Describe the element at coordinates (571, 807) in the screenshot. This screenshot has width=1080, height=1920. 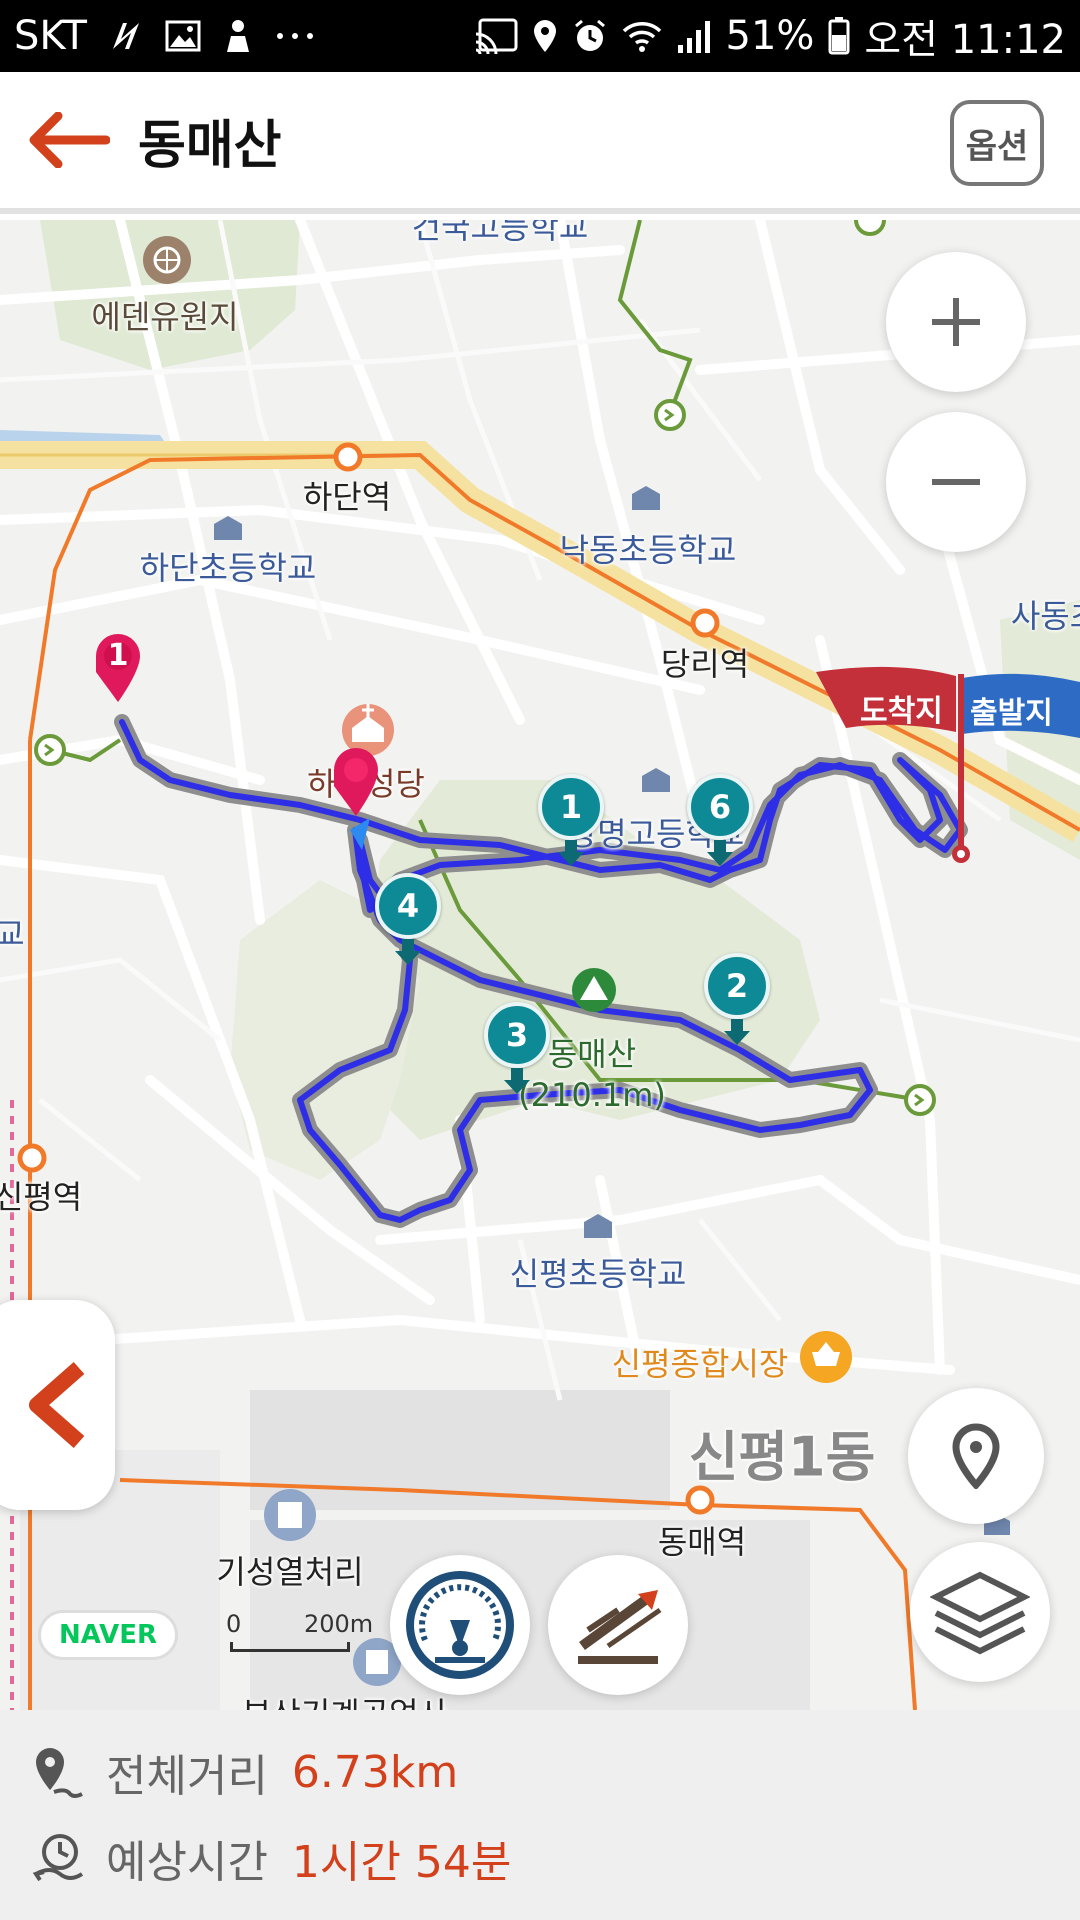
I see `waypoint-label: 1` at that location.